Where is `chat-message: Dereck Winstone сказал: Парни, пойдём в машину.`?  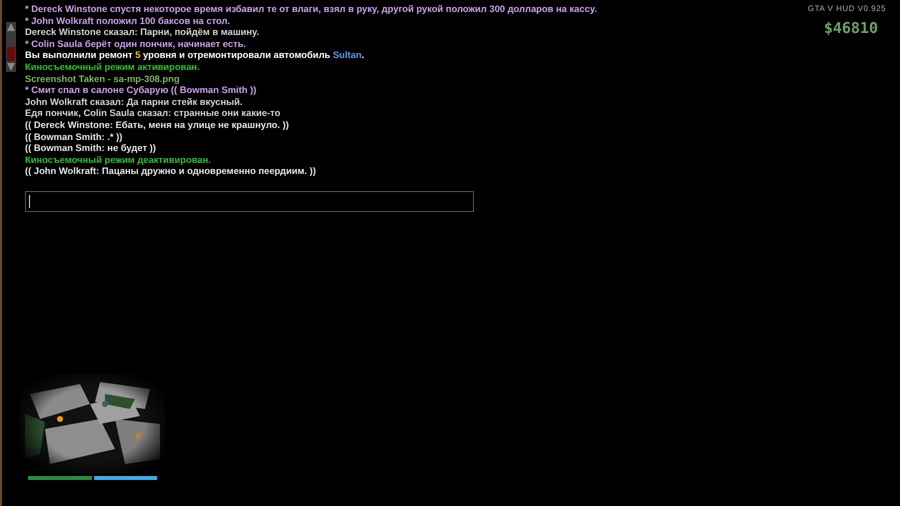
chat-message: Dereck Winstone сказал: Парни, пойдём в машину. is located at coordinates (142, 32).